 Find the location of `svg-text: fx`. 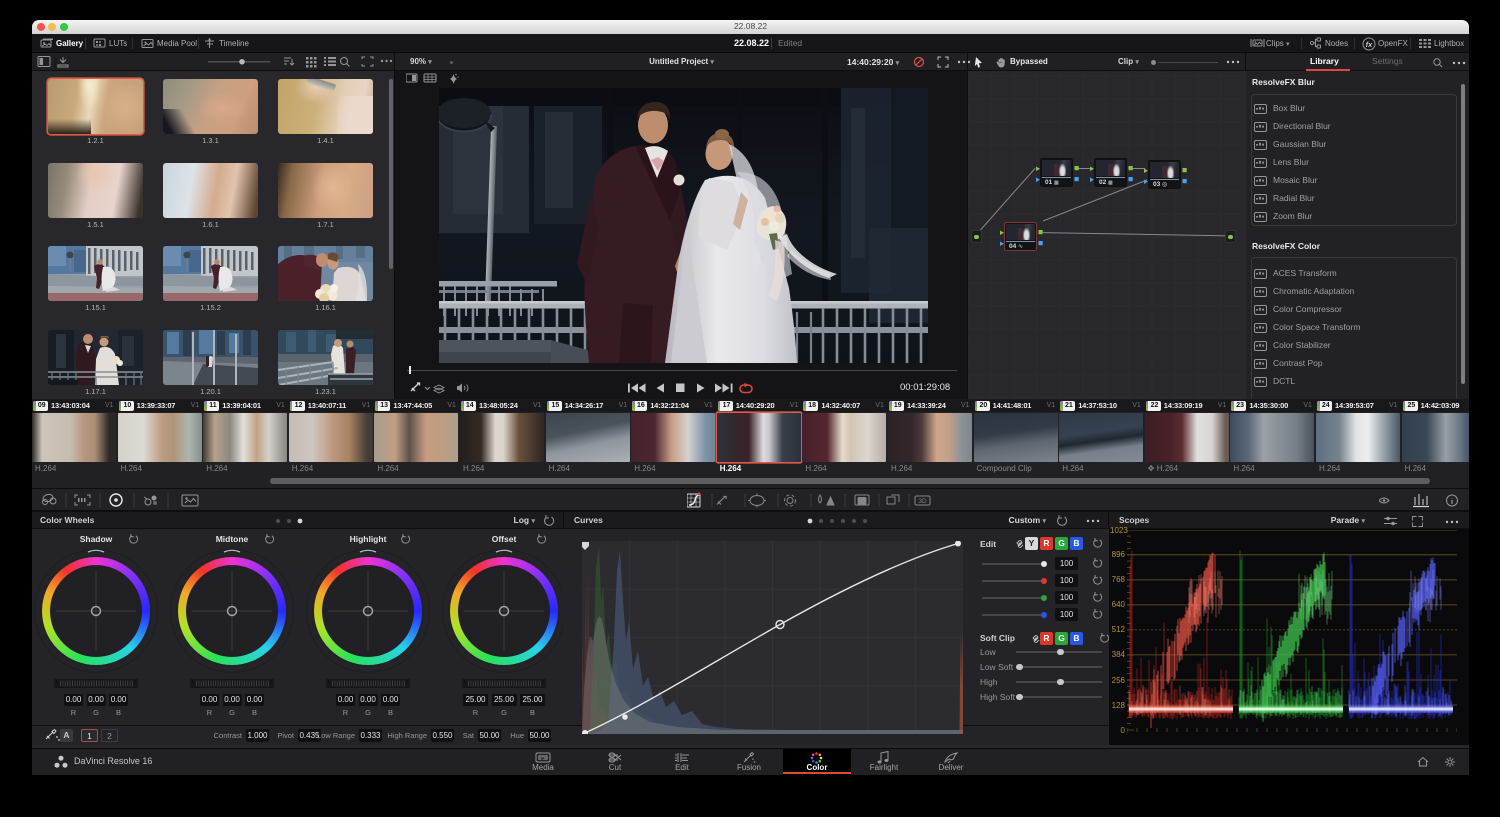

svg-text: fx is located at coordinates (1369, 44).